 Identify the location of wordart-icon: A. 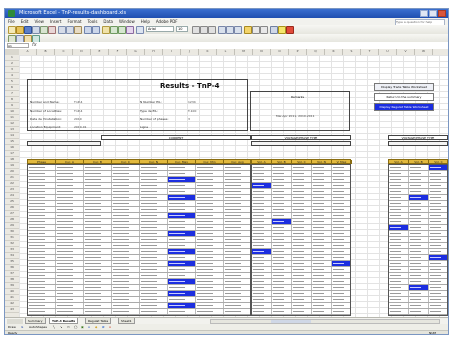
(89, 327).